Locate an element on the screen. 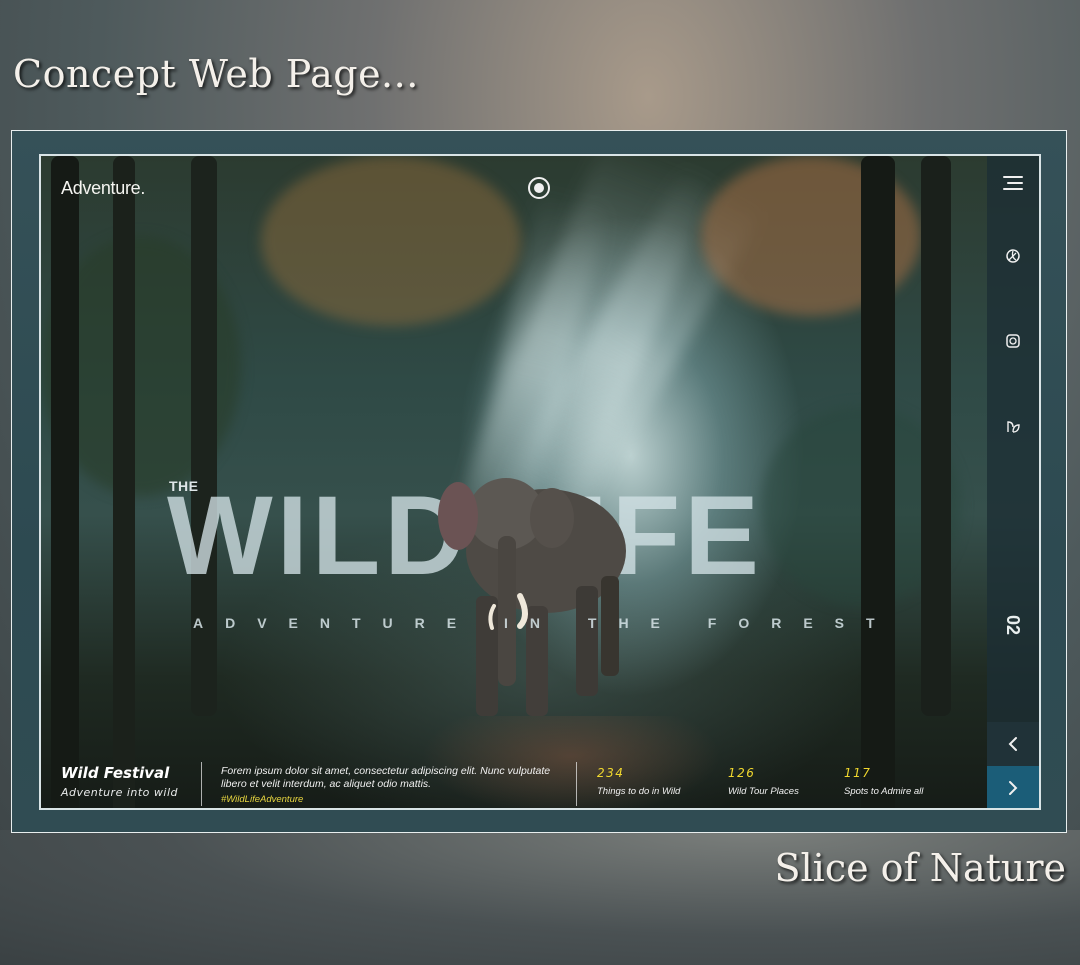 The image size is (1080, 965). instagram-icon is located at coordinates (1013, 341).